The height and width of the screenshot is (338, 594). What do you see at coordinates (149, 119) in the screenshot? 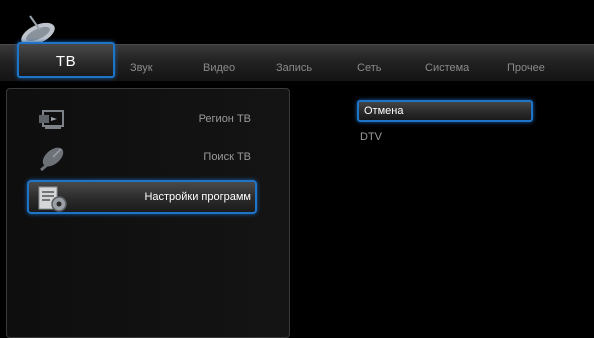
I see `menu-item-tv-region: Регион ТВ` at bounding box center [149, 119].